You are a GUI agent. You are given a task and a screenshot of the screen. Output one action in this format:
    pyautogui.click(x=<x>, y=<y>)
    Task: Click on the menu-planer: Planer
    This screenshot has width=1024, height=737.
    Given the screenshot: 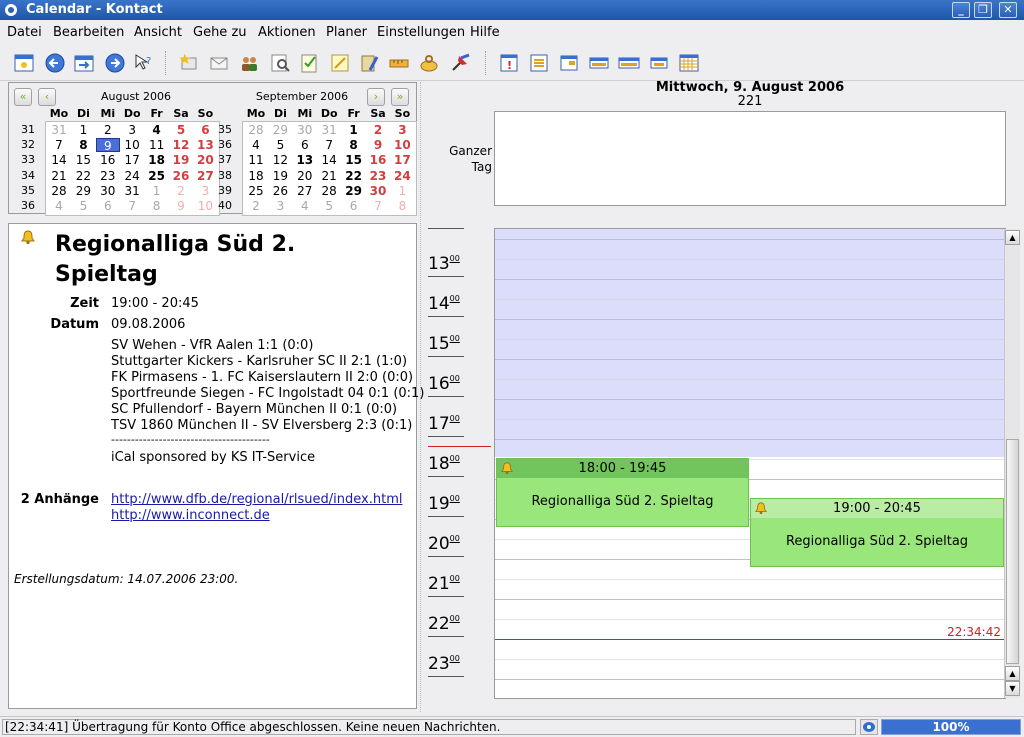 What is the action you would take?
    pyautogui.click(x=346, y=32)
    